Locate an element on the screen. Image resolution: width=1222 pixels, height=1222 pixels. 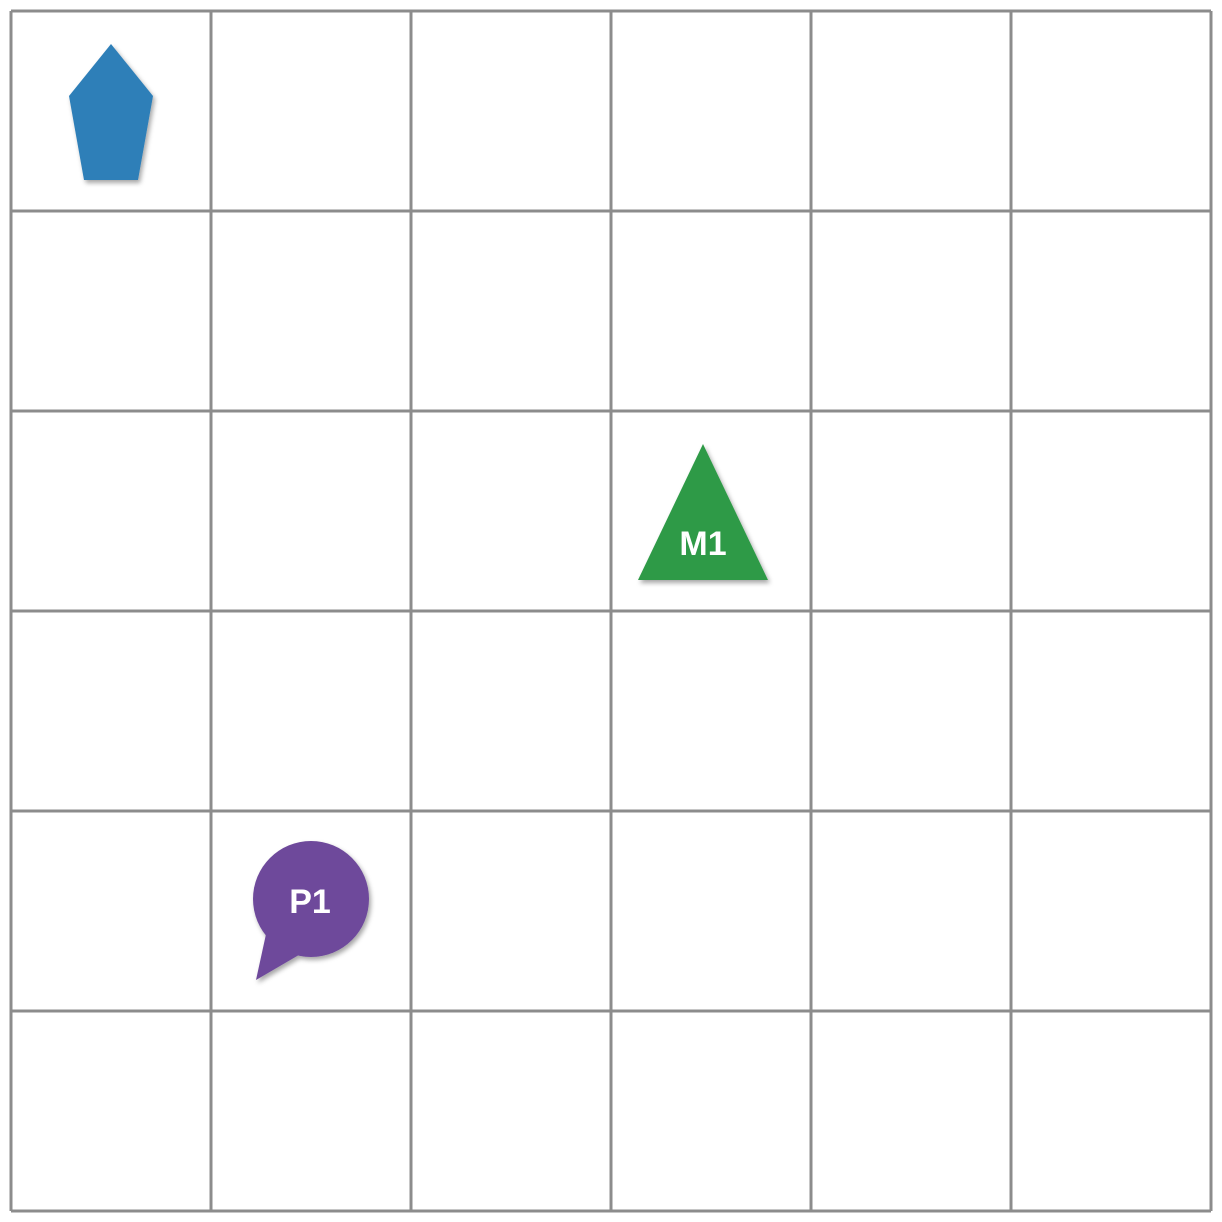
m1-label: M1 is located at coordinates (702, 544).